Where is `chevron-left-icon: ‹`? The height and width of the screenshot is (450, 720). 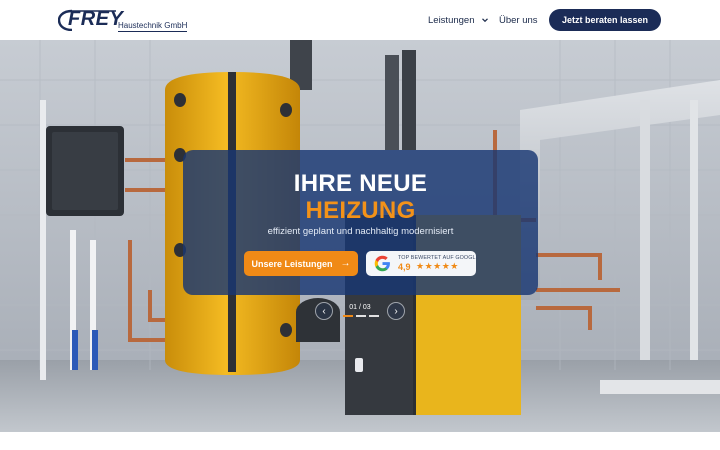 chevron-left-icon: ‹ is located at coordinates (324, 311).